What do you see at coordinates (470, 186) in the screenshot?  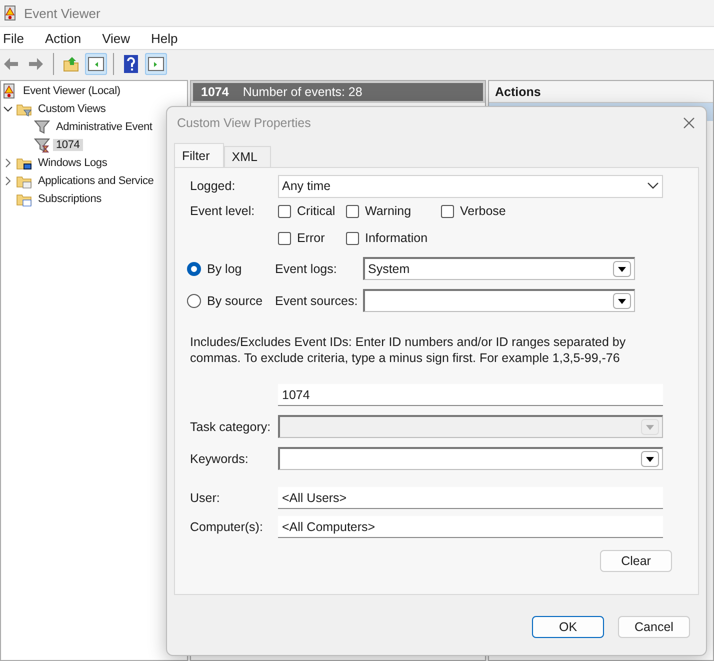 I see `dropdown: Any time` at bounding box center [470, 186].